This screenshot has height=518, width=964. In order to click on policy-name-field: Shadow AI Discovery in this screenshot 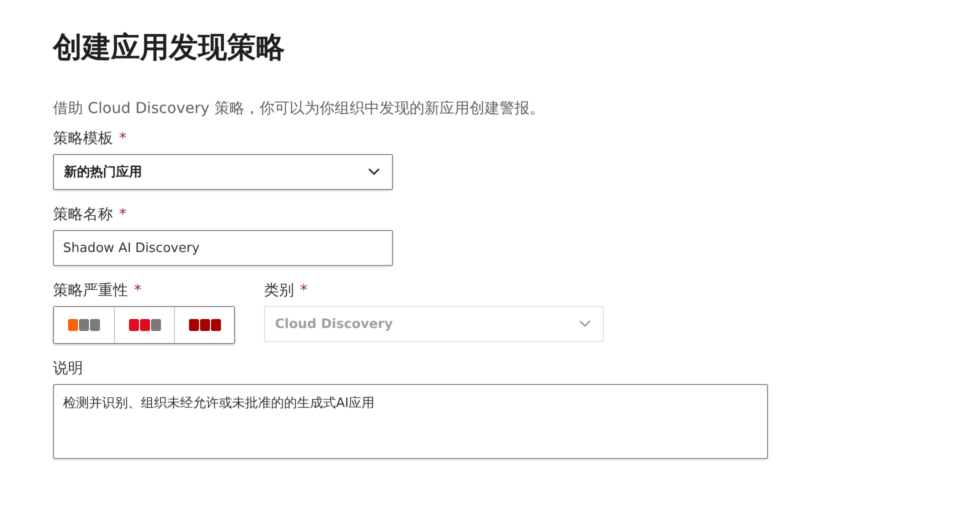, I will do `click(223, 248)`.